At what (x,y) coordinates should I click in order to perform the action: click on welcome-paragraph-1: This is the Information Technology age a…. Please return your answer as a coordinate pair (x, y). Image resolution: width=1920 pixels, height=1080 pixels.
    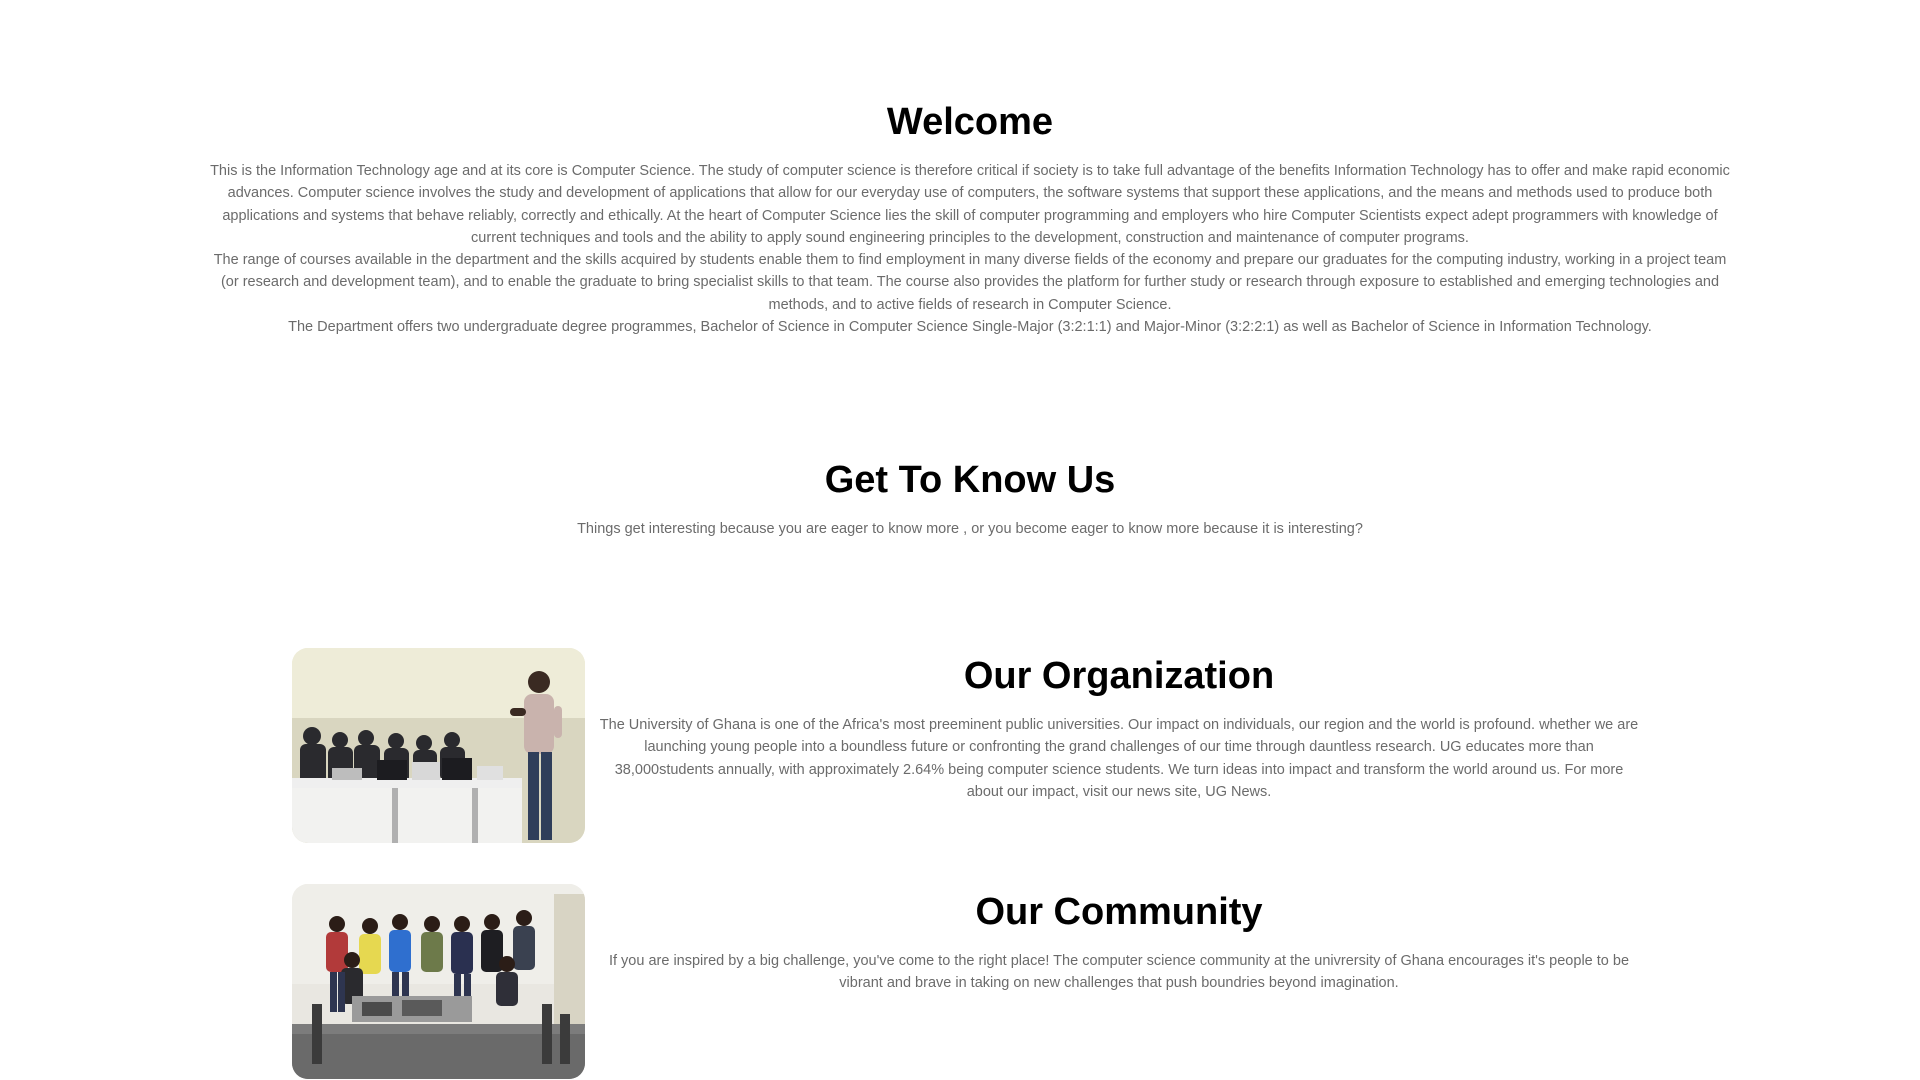
    Looking at the image, I should click on (970, 204).